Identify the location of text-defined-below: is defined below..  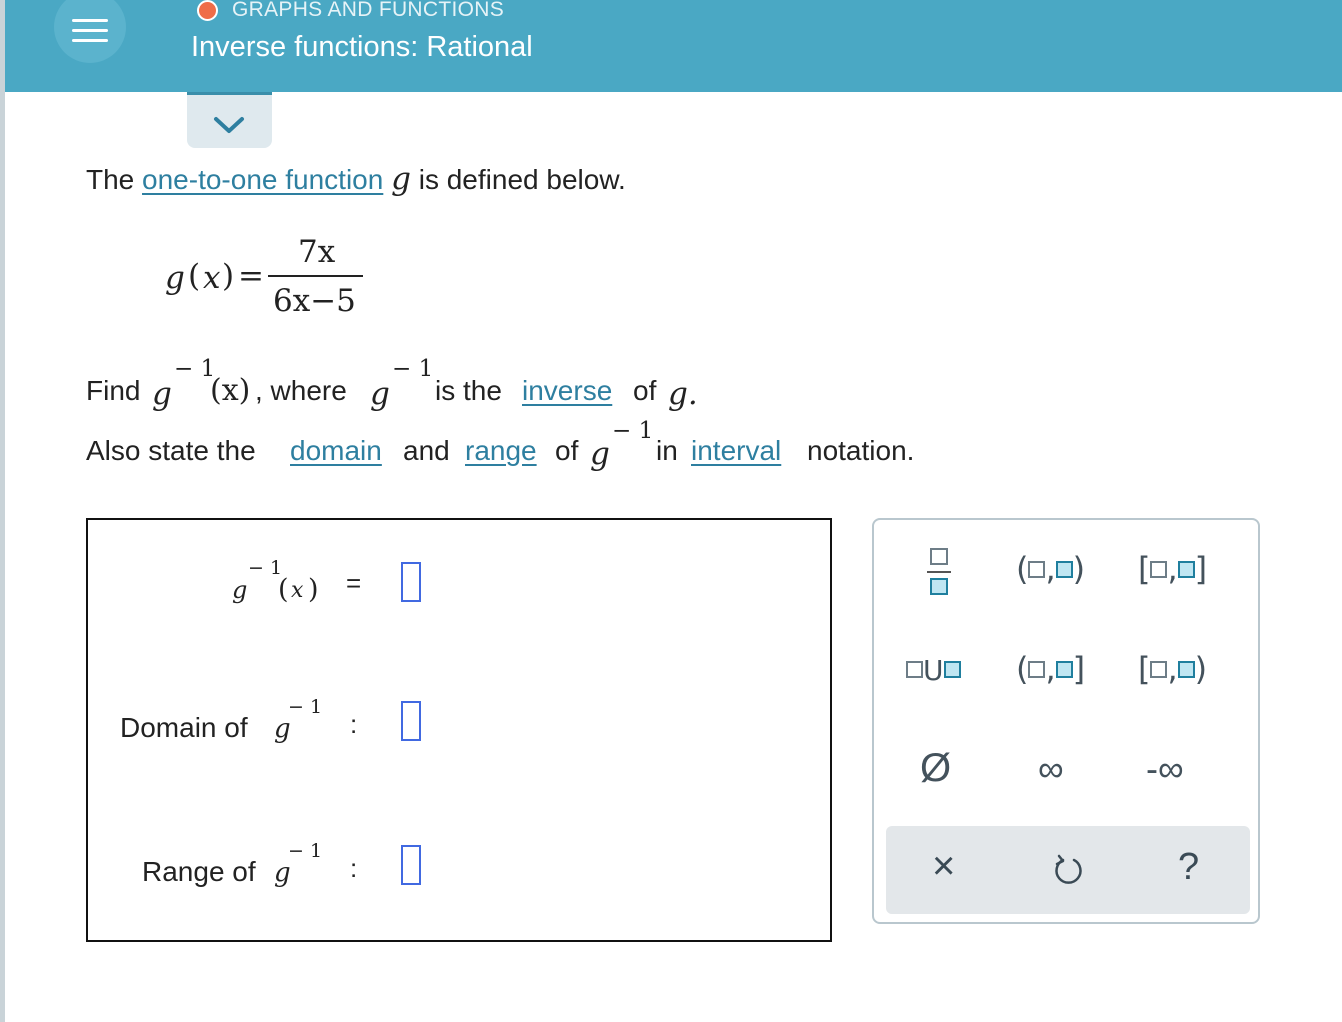
(522, 179).